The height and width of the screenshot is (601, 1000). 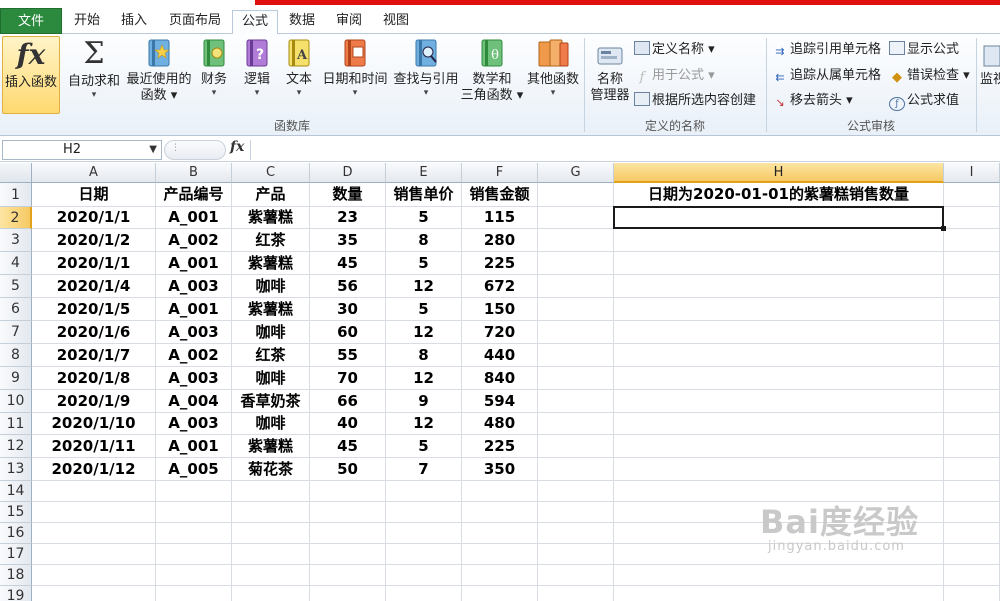 I want to click on cell-a6: 2020/1/5, so click(x=94, y=309).